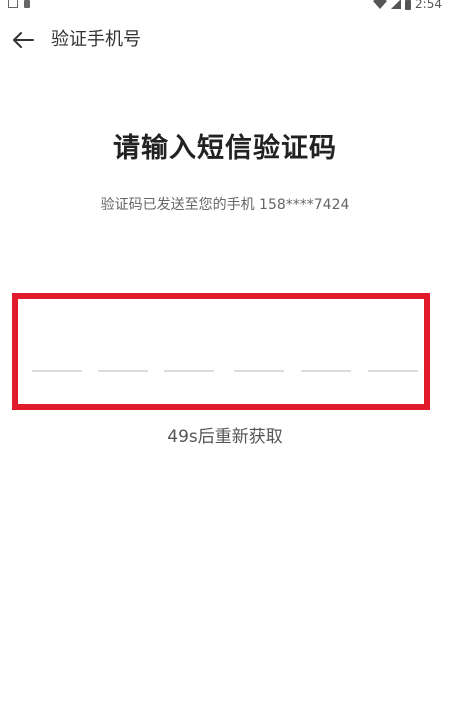  Describe the element at coordinates (96, 39) in the screenshot. I see `page-title: 验证手机号` at that location.